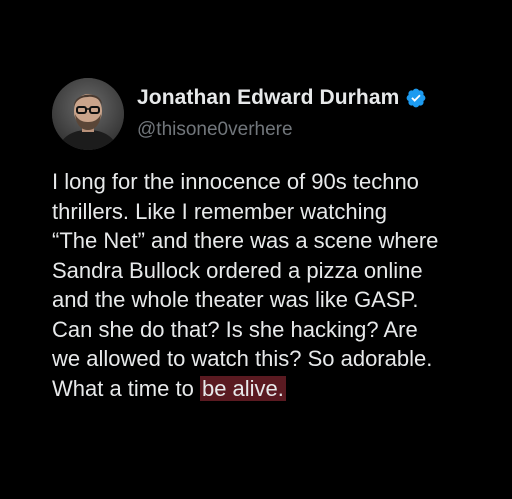  What do you see at coordinates (245, 240) in the screenshot?
I see `tweet-text-line: “The Net” and there was a scene where` at bounding box center [245, 240].